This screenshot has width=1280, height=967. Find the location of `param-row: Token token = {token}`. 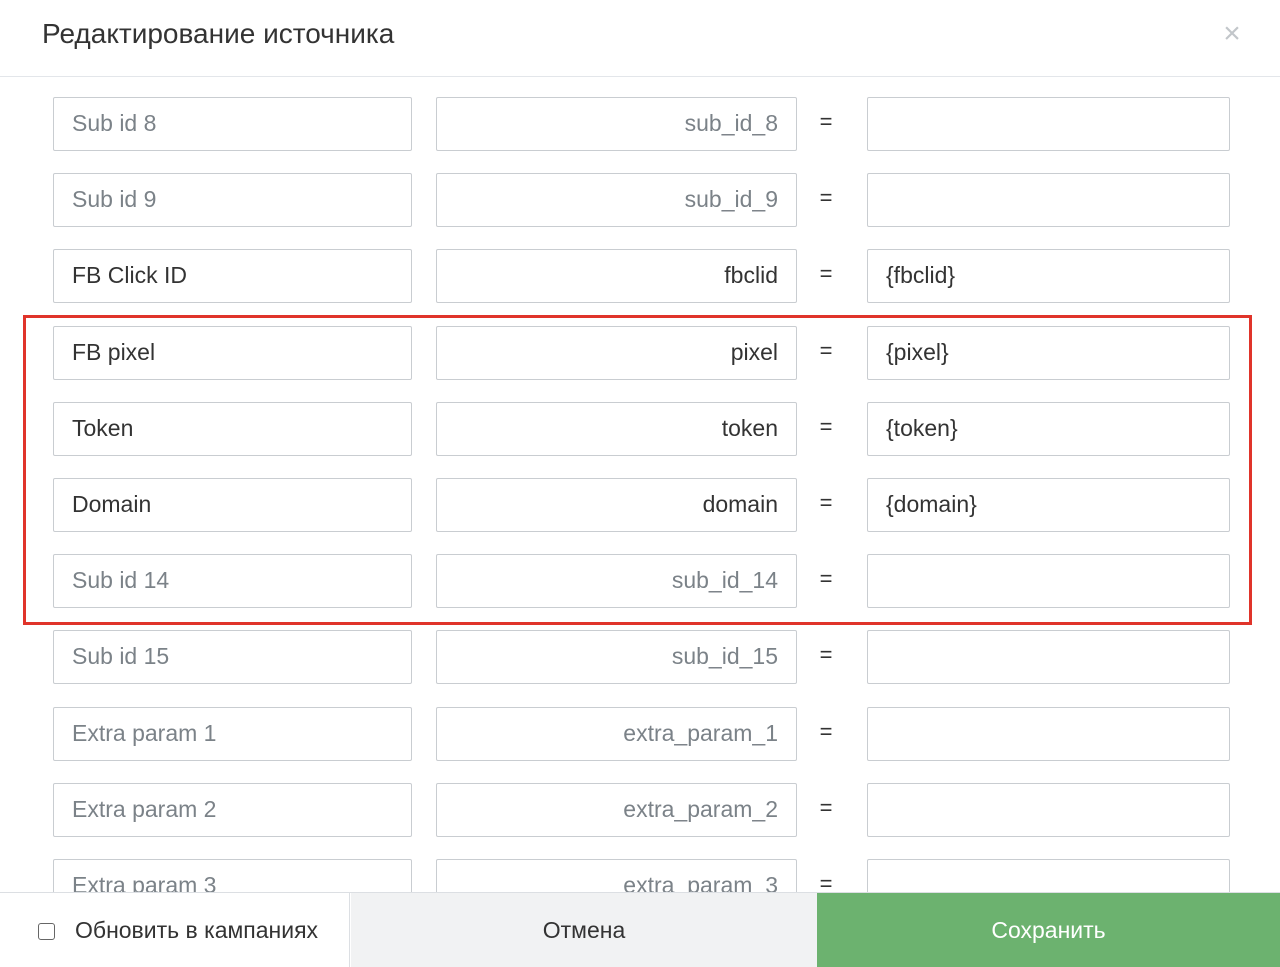

param-row: Token token = {token} is located at coordinates (640, 428).